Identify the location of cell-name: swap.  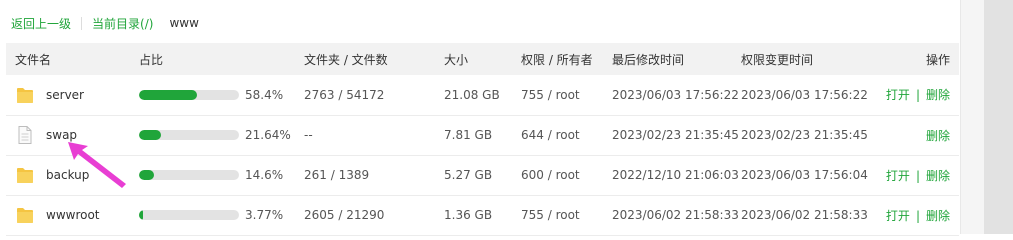
(68, 135).